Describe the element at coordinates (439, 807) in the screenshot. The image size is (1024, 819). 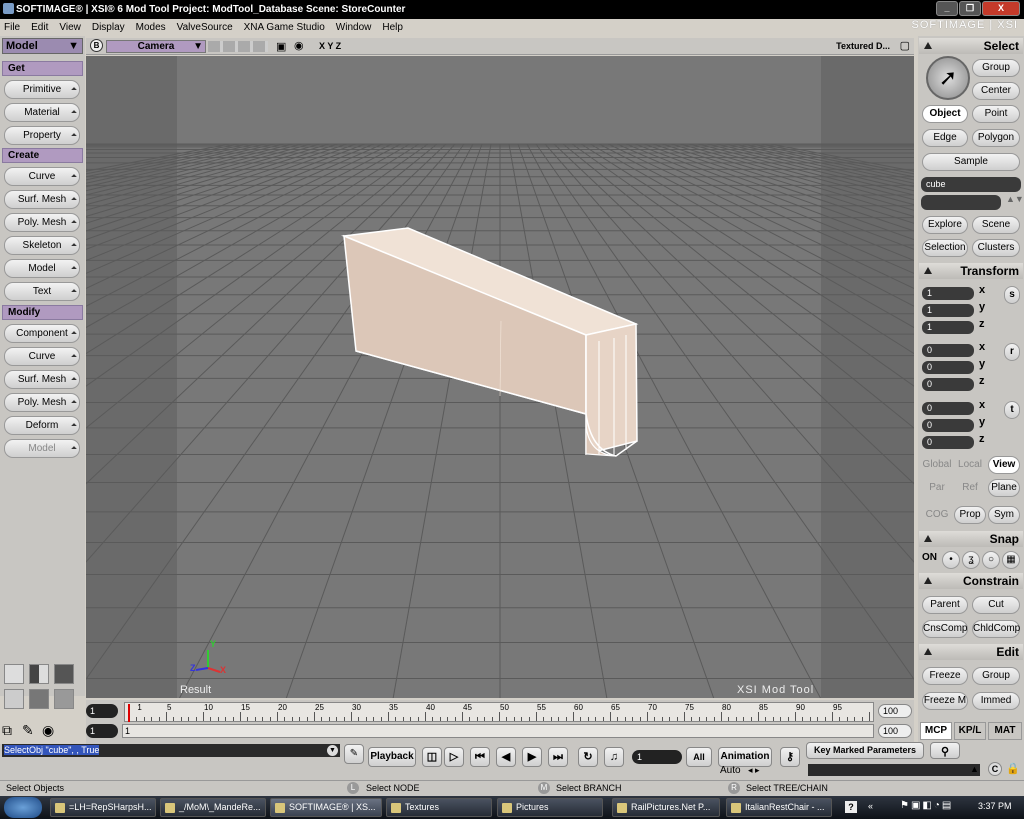
I see `taskbar-item-textures: Textures` at that location.